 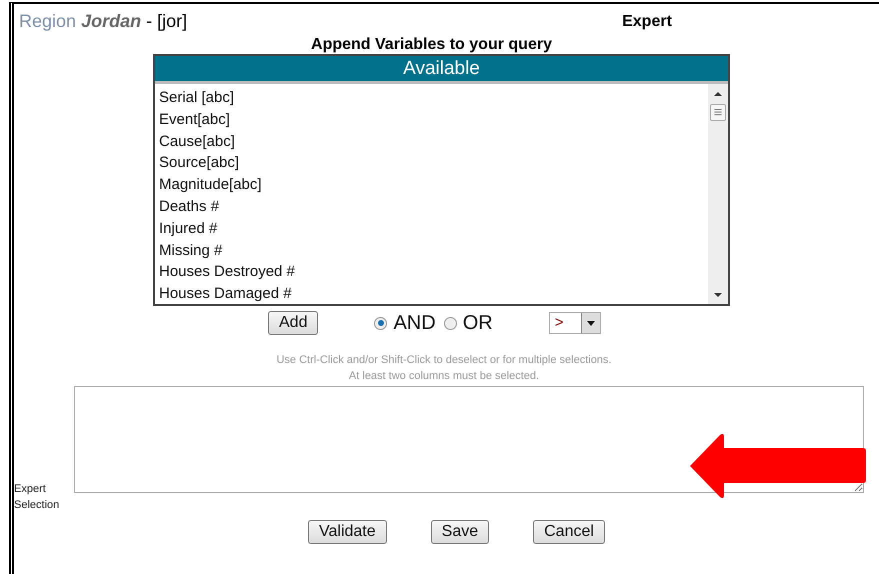 I want to click on list-option: Source[abc], so click(x=431, y=163).